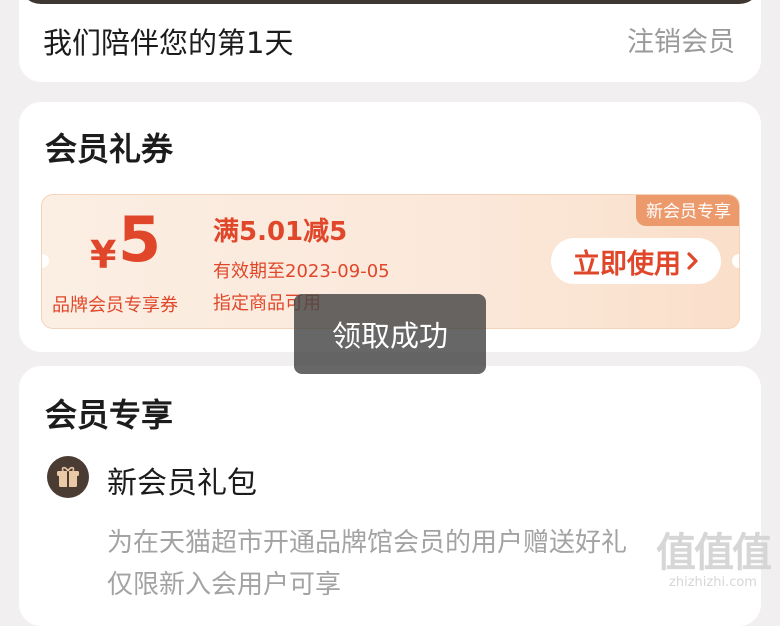 The height and width of the screenshot is (626, 780). I want to click on coupon-validity: 有效期至2023-09-05, so click(301, 271).